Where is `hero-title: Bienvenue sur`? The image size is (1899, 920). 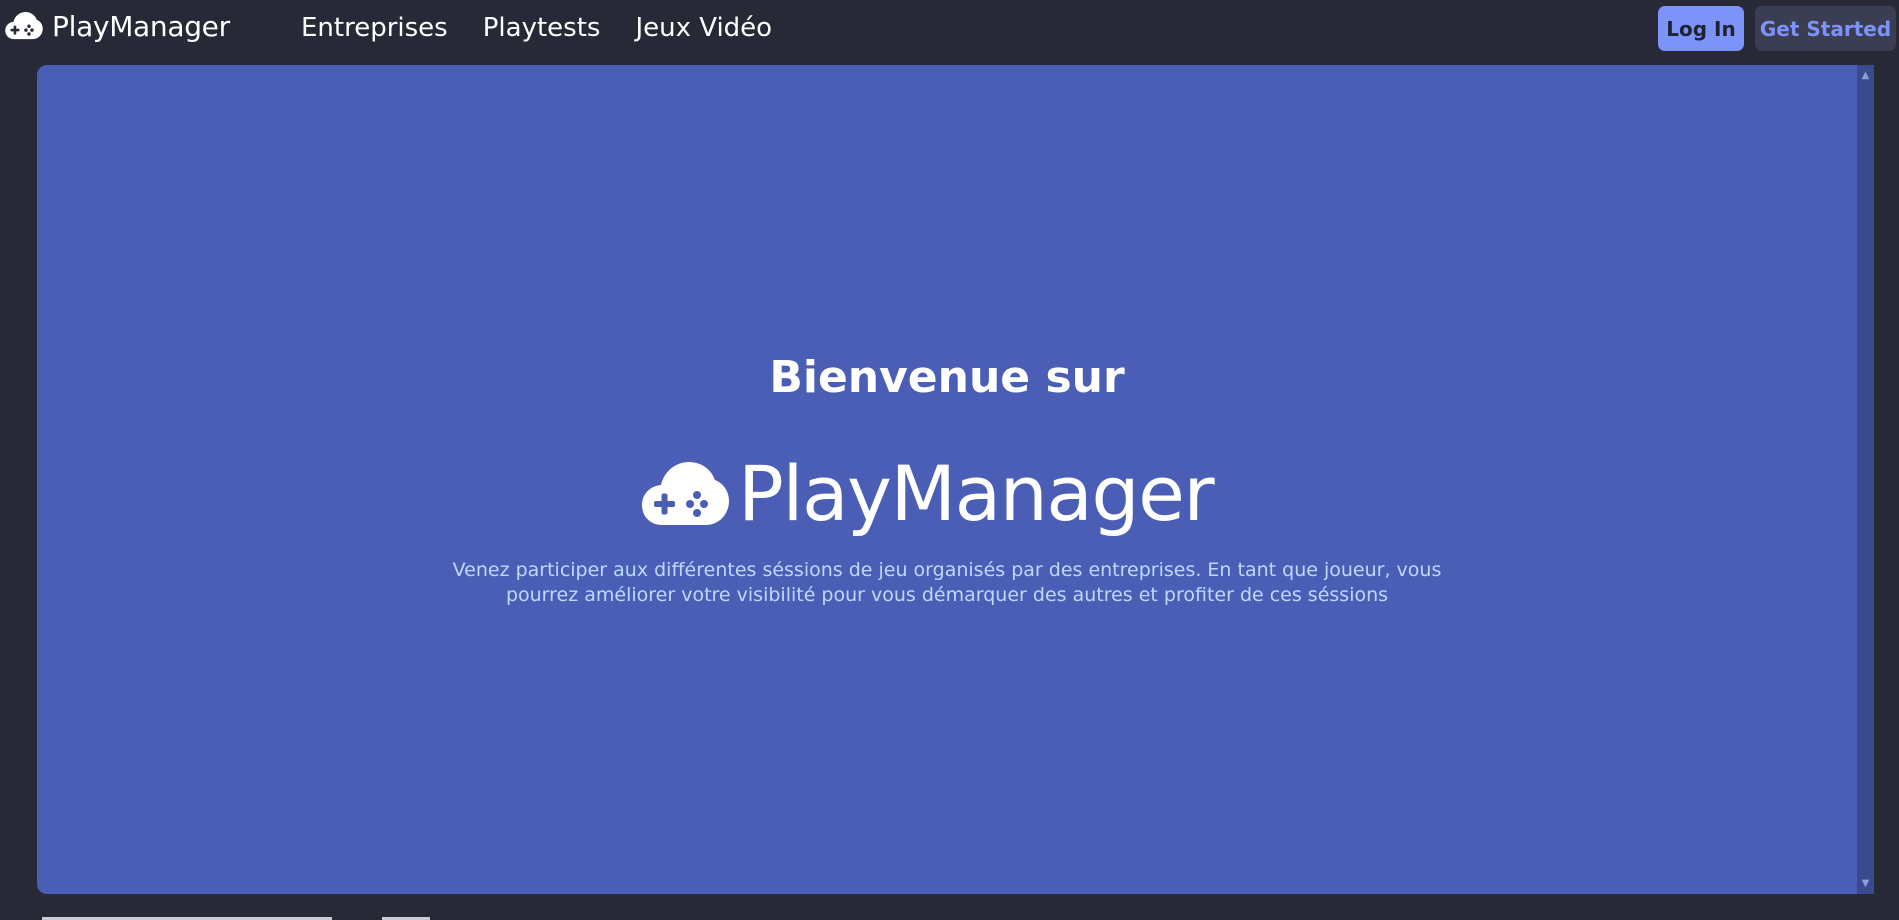 hero-title: Bienvenue sur is located at coordinates (947, 377).